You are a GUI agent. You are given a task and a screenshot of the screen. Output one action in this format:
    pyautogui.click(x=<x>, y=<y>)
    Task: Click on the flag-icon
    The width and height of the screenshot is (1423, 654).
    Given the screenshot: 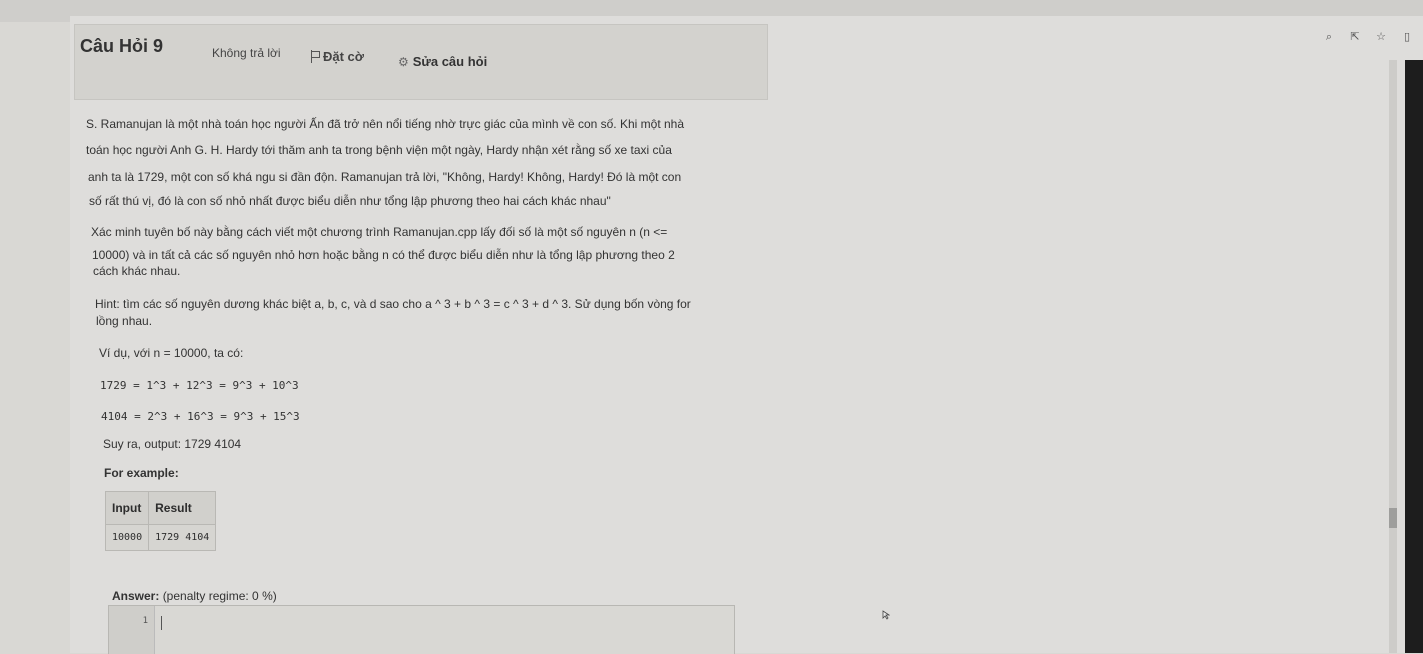 What is the action you would take?
    pyautogui.click(x=315, y=56)
    